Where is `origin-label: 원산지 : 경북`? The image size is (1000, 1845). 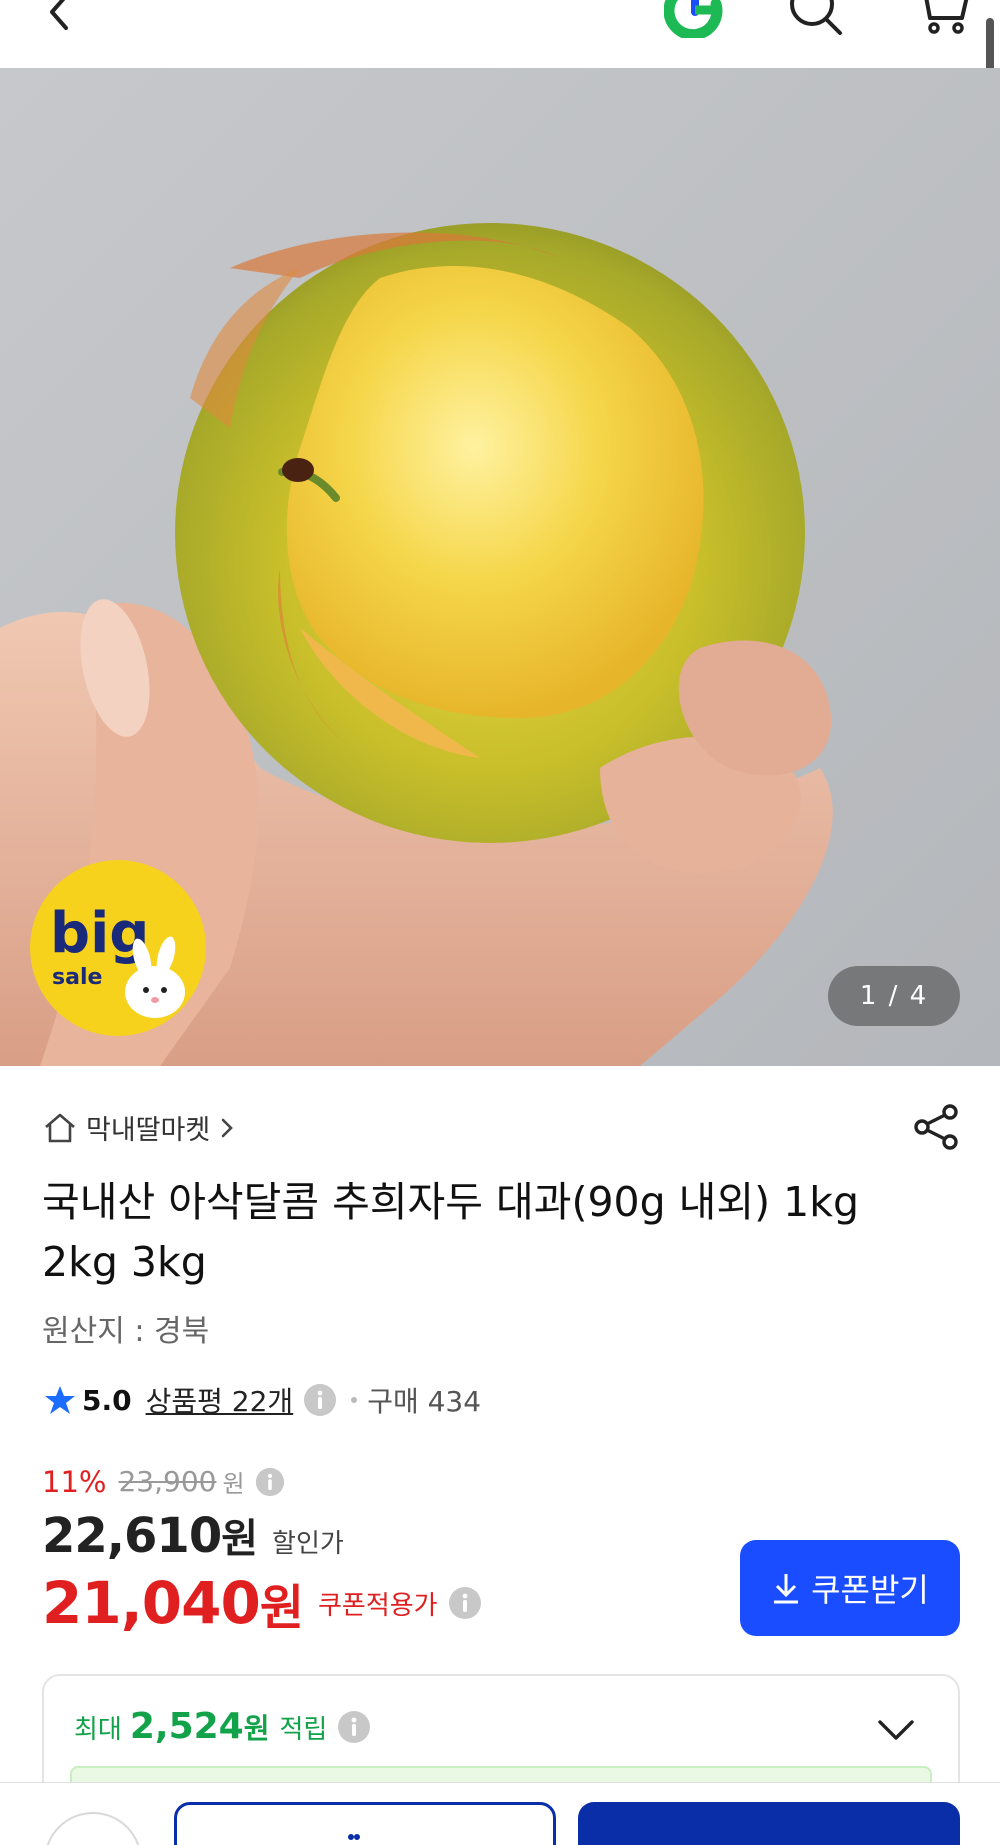 origin-label: 원산지 : 경북 is located at coordinates (126, 1331).